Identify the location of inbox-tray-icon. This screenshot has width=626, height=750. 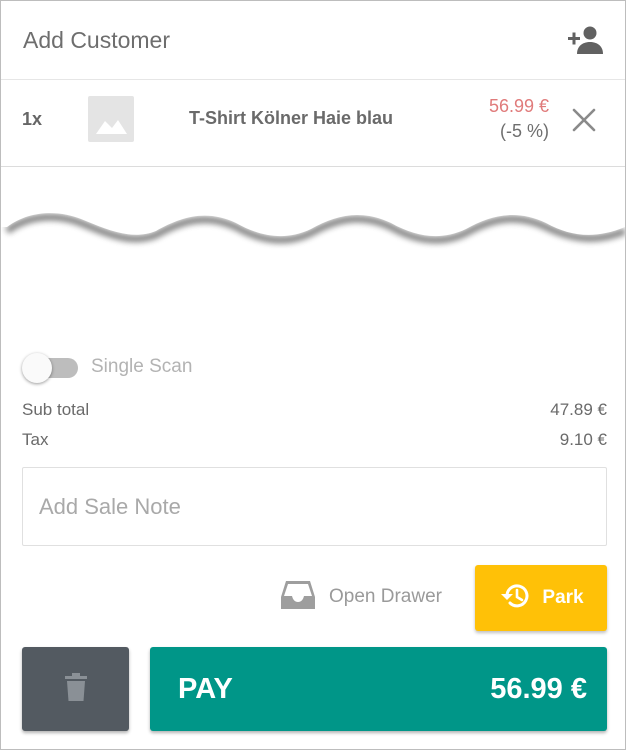
(298, 597).